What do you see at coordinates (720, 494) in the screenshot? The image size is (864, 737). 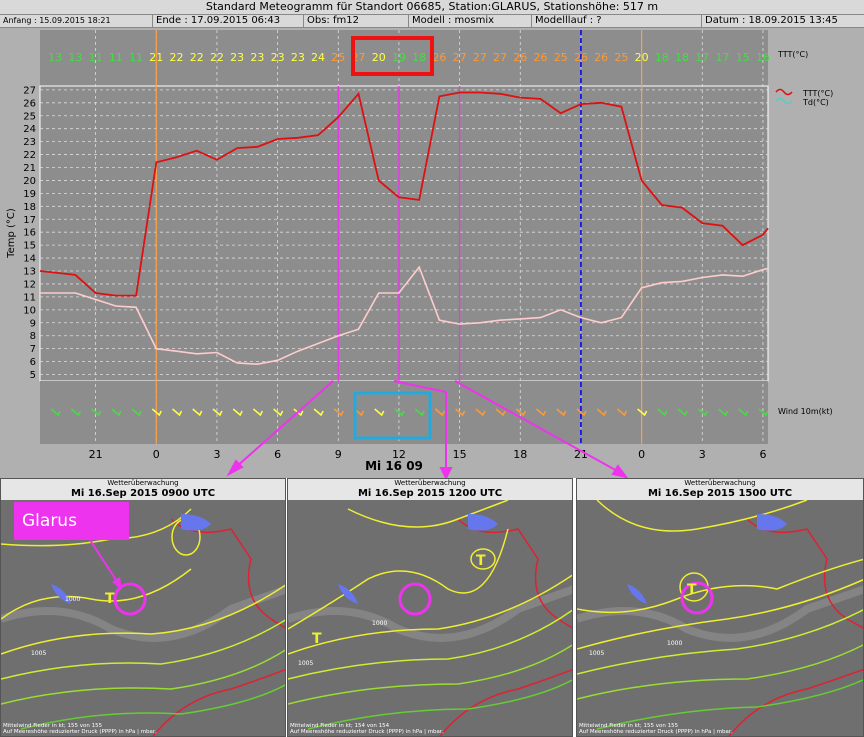 I see `map-time: Mi 16.Sep 2015 1500 UTC` at bounding box center [720, 494].